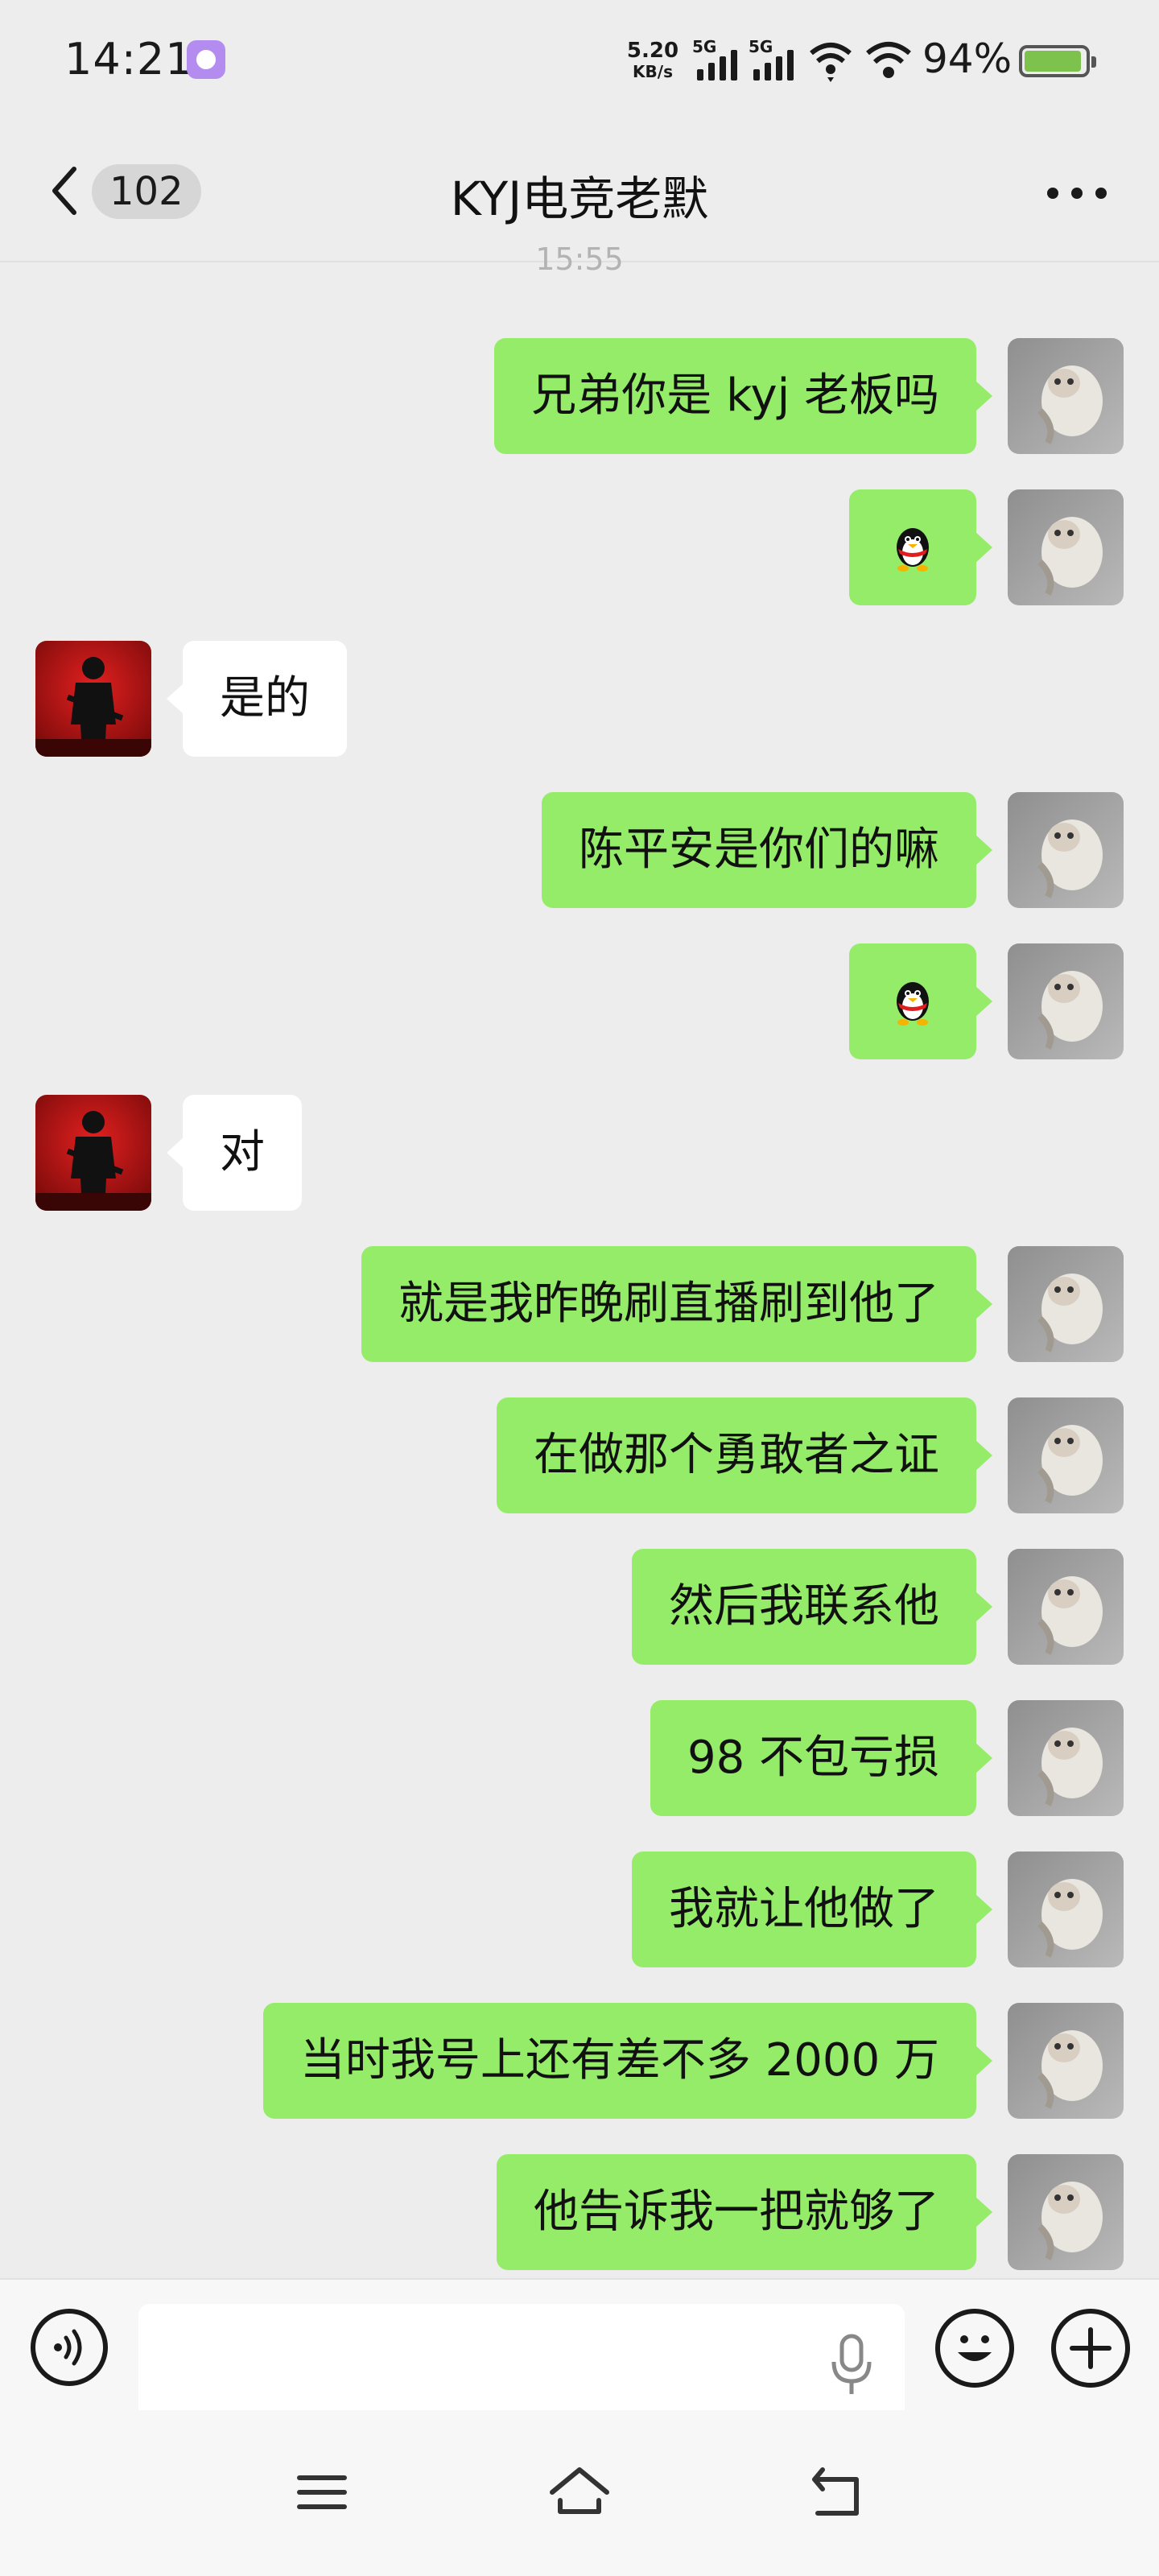  Describe the element at coordinates (652, 51) in the screenshot. I see `network-speed-value: 5.20` at that location.